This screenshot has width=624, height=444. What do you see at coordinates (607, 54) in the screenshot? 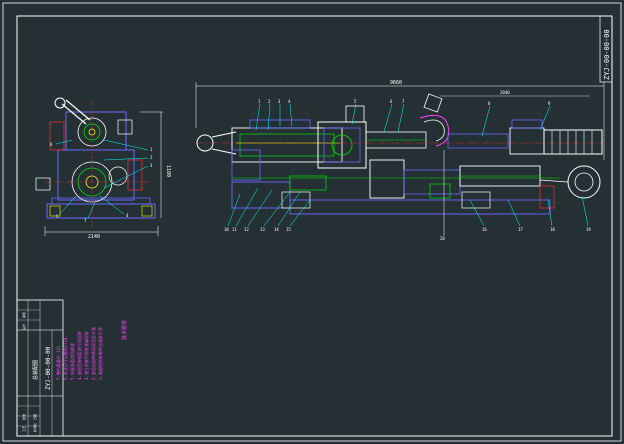
I see `code-top-text: ZYJ-00-00-00` at bounding box center [607, 54].